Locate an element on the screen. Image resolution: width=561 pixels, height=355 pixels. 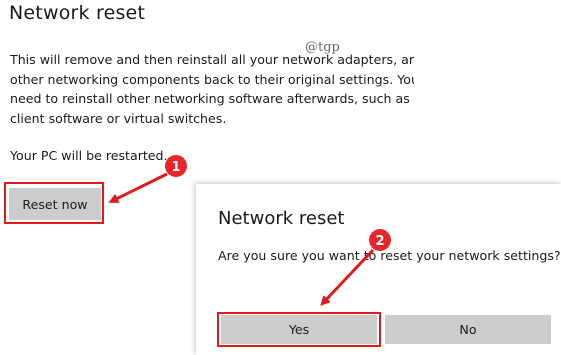
restart-note: Your PC will be restarted. is located at coordinates (89, 155).